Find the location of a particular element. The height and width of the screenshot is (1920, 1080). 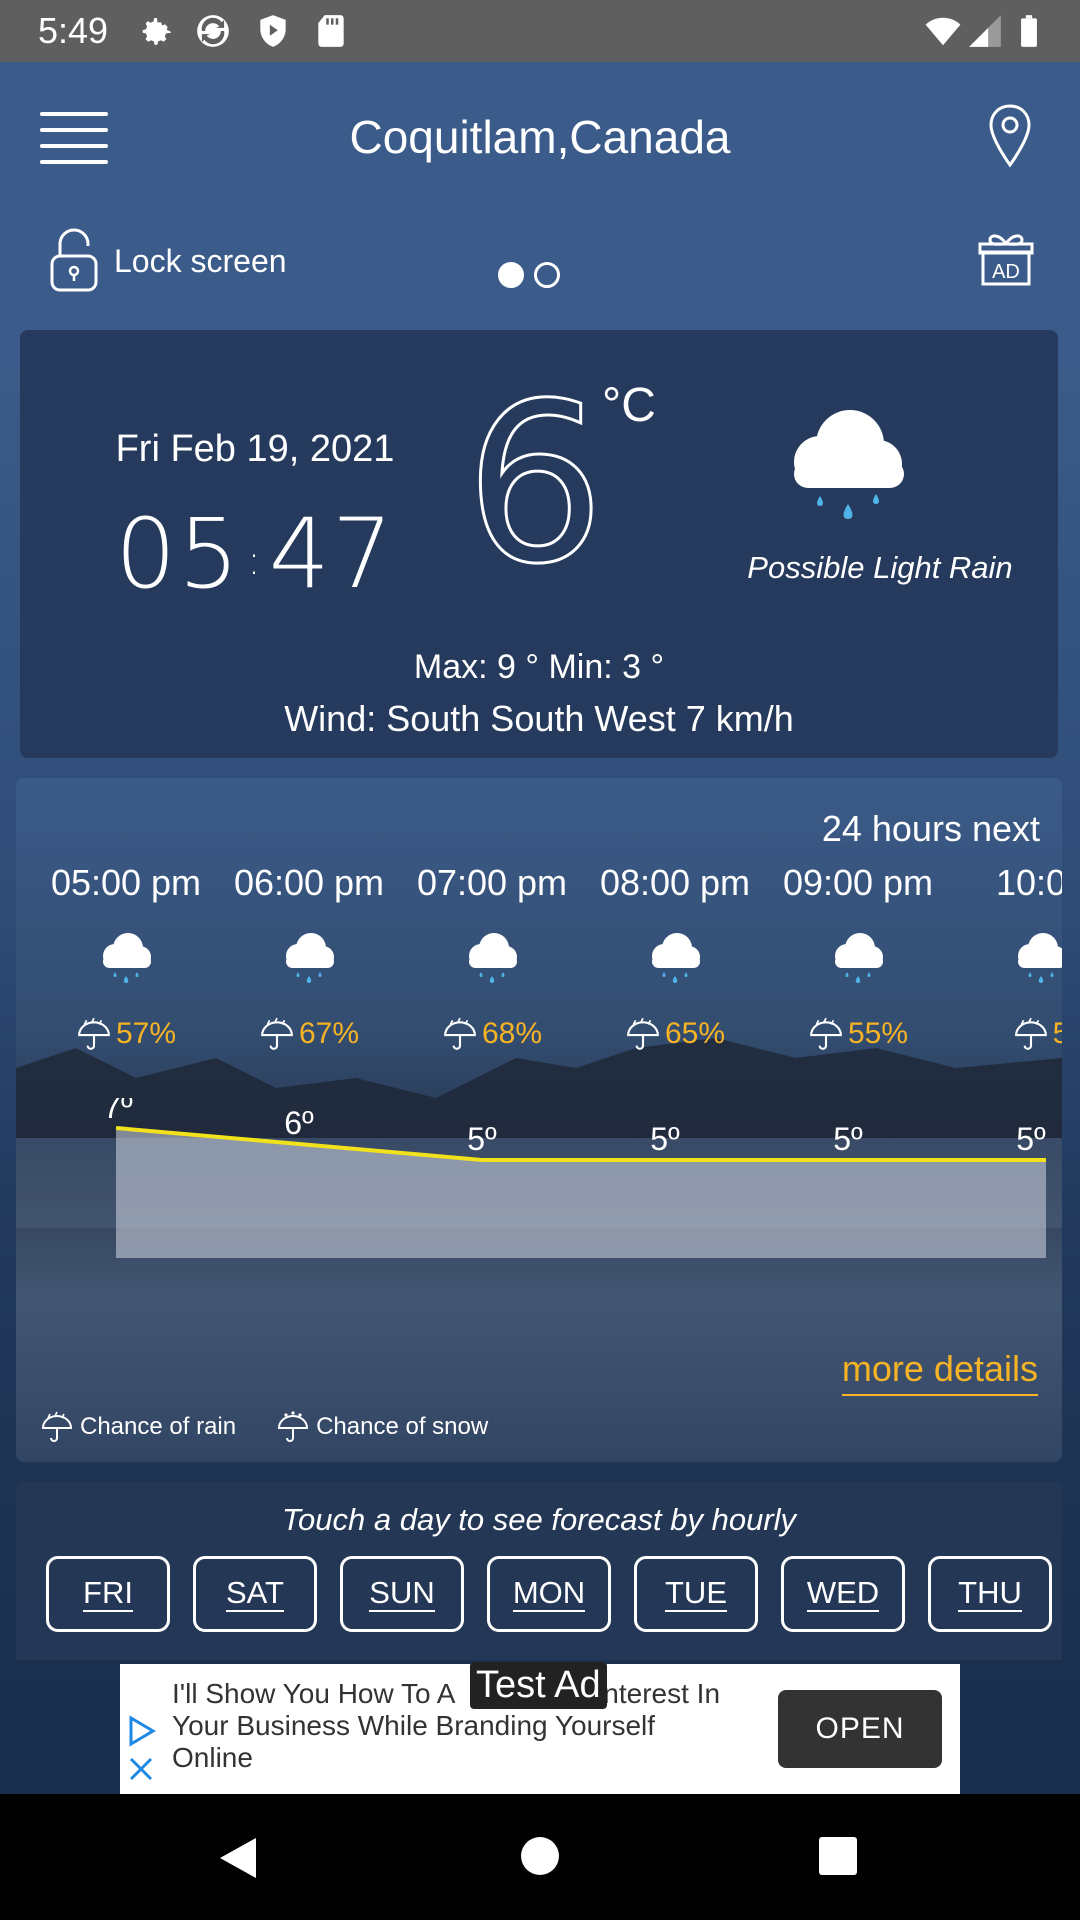

hourly-item: 07:00 pm 68% is located at coordinates (492, 957).